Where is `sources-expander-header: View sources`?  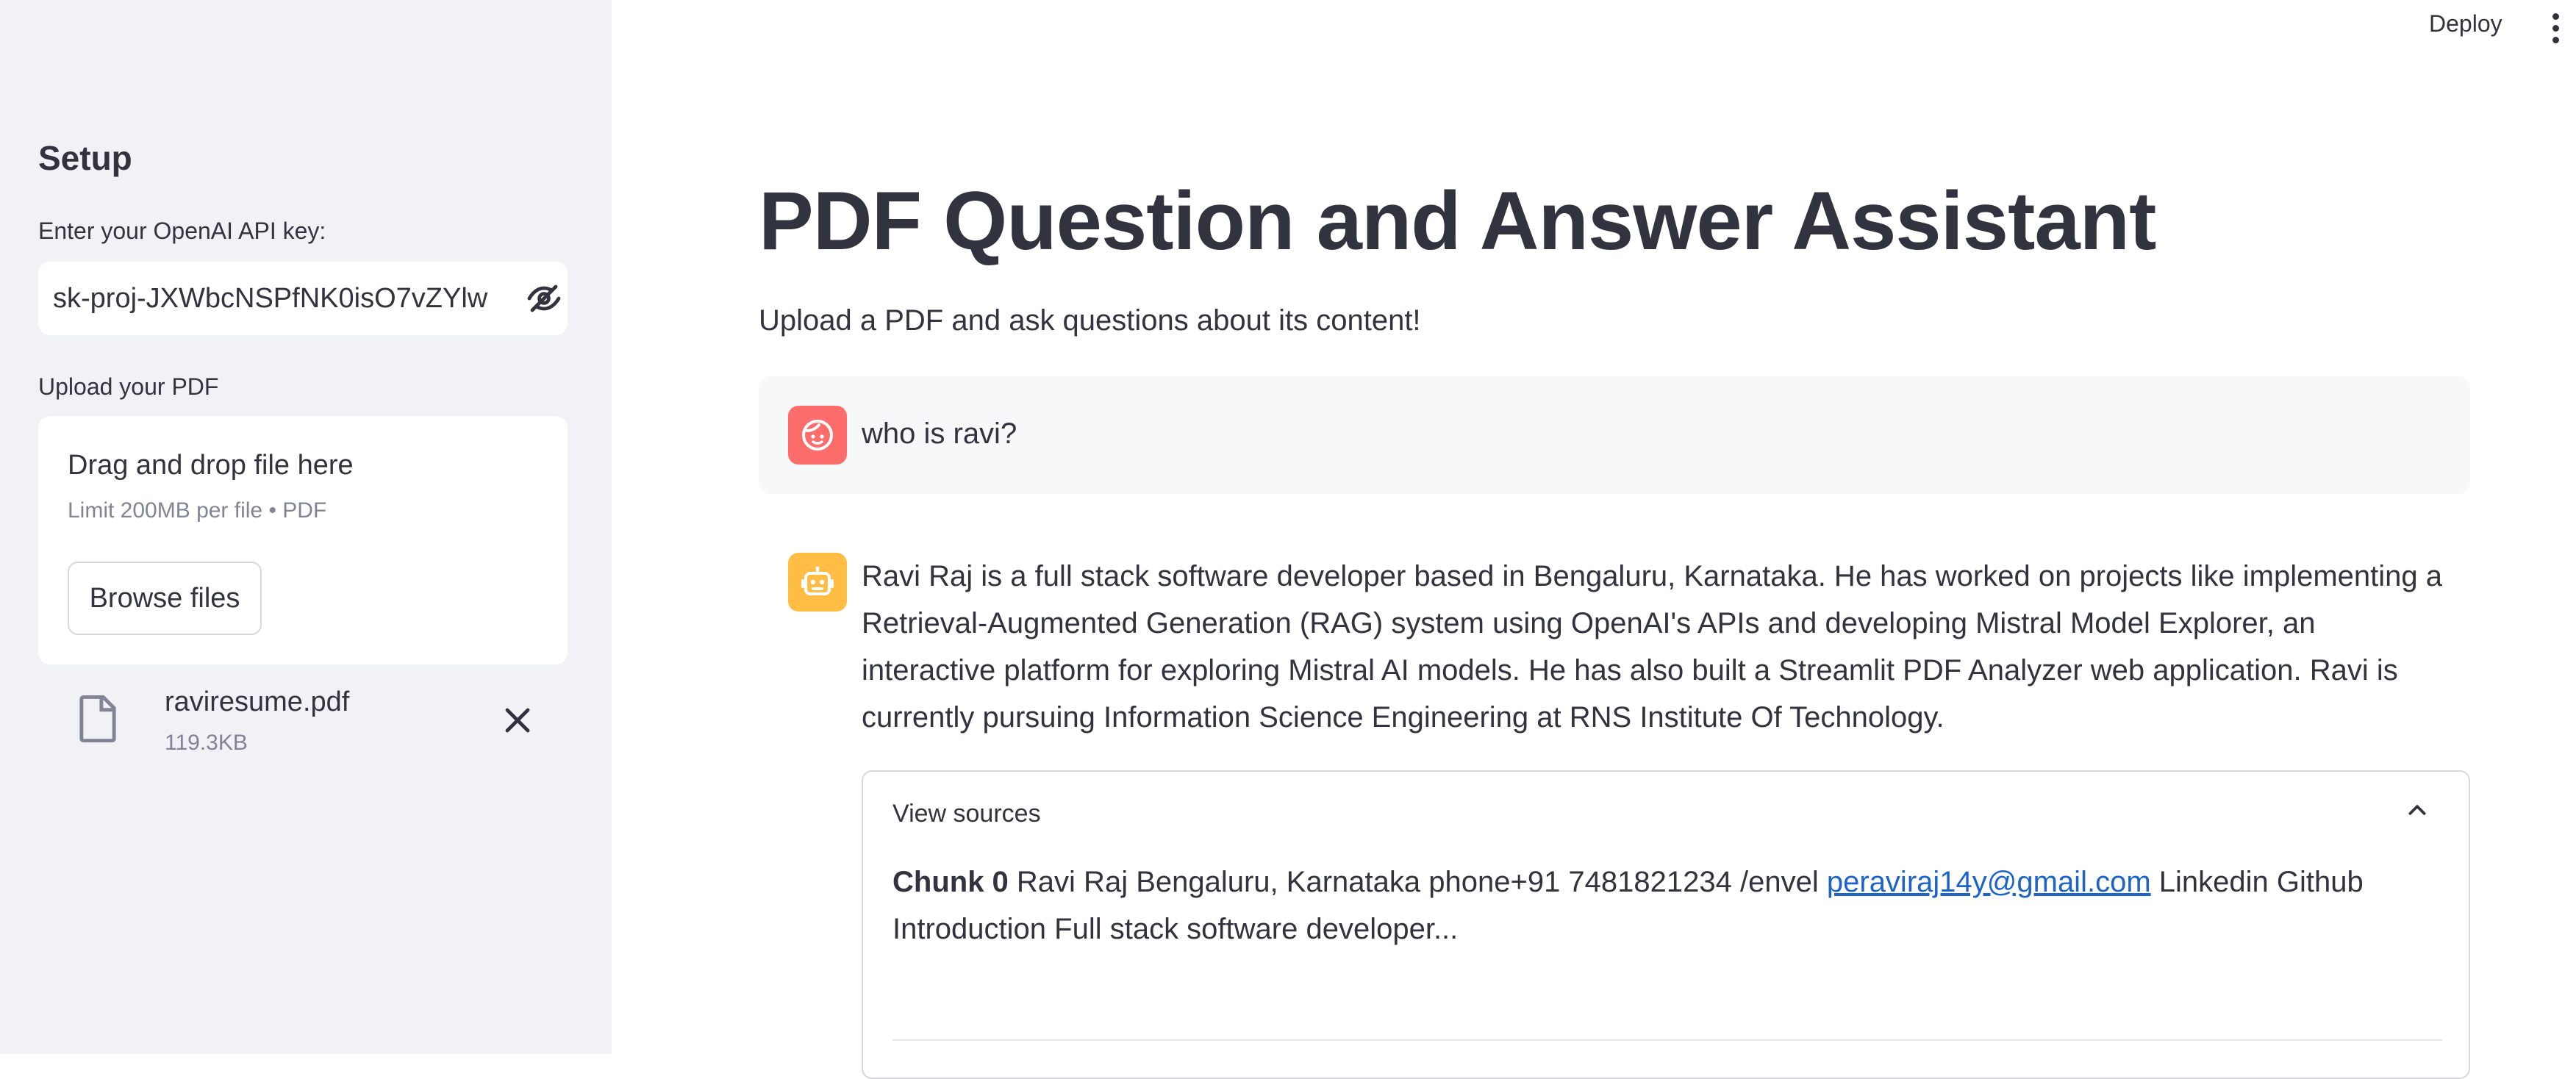 sources-expander-header: View sources is located at coordinates (966, 814).